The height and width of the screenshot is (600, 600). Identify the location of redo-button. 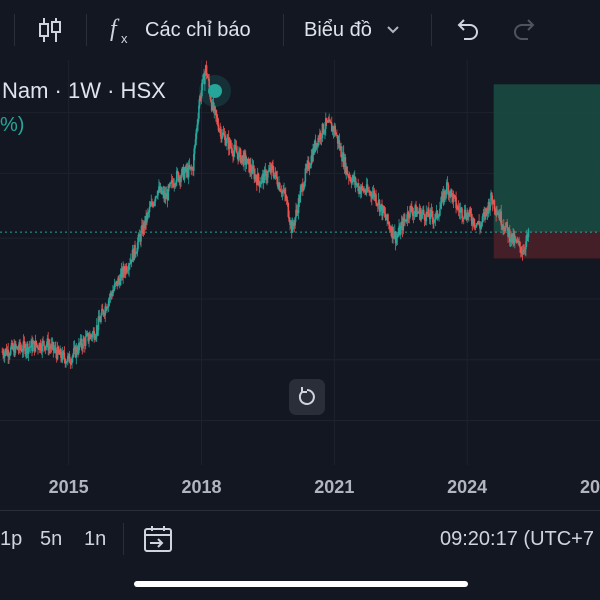
(525, 30).